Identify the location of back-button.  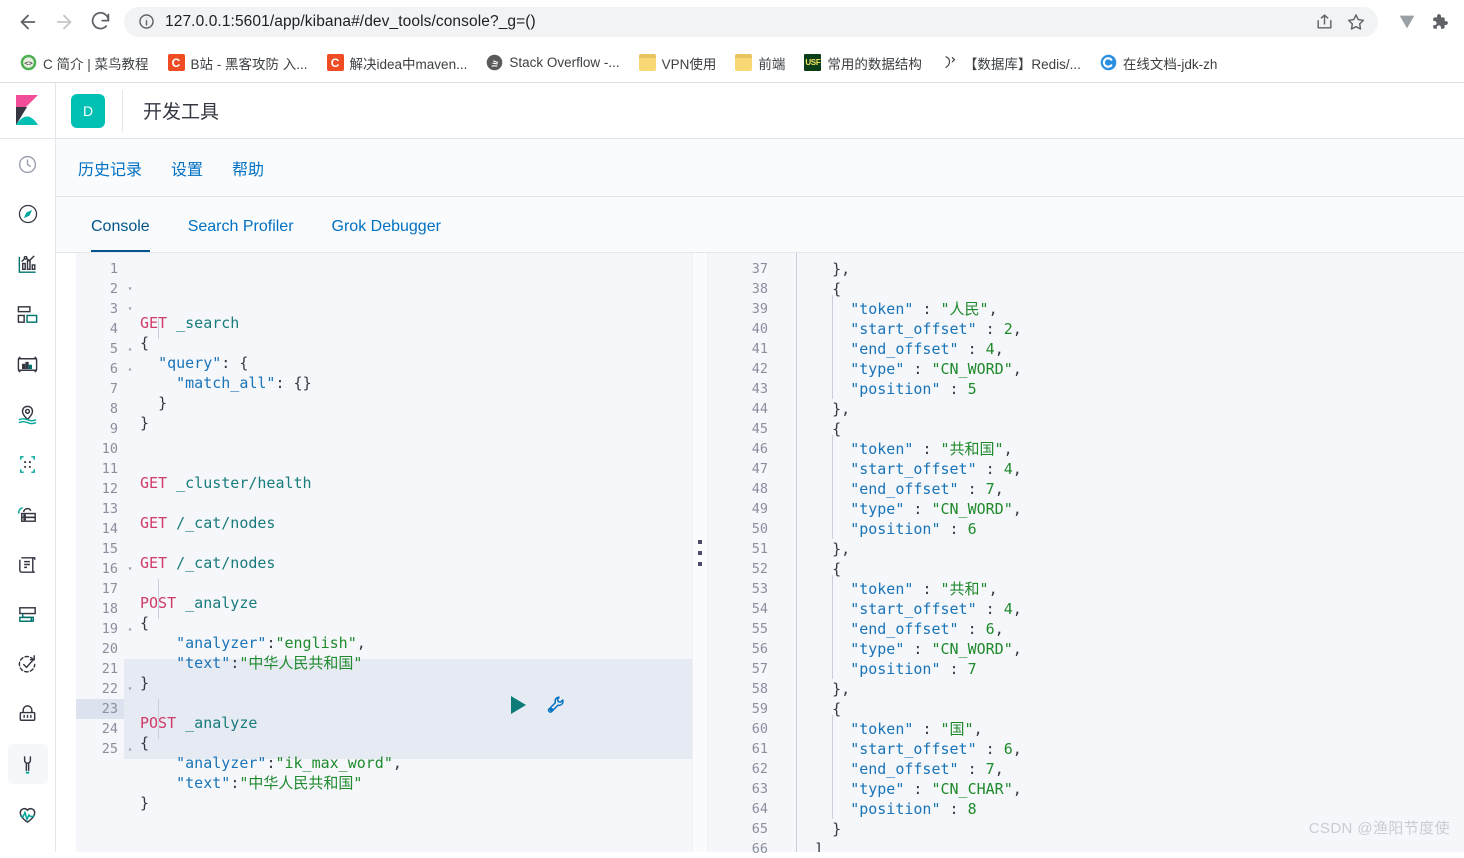
(28, 22).